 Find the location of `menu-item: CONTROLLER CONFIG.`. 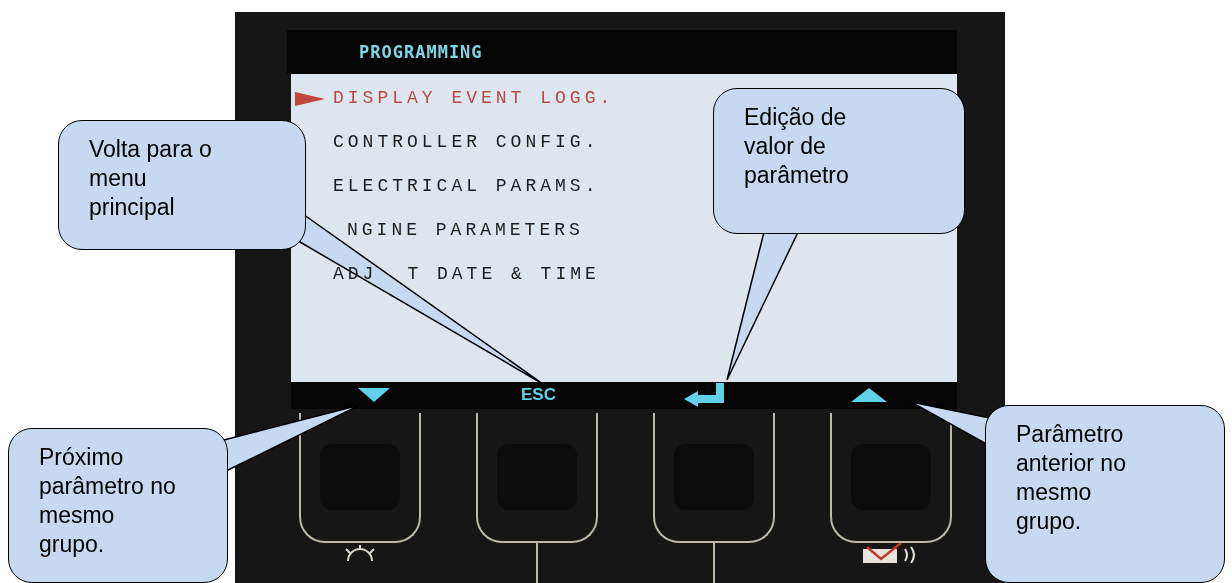

menu-item: CONTROLLER CONFIG. is located at coordinates (466, 141).